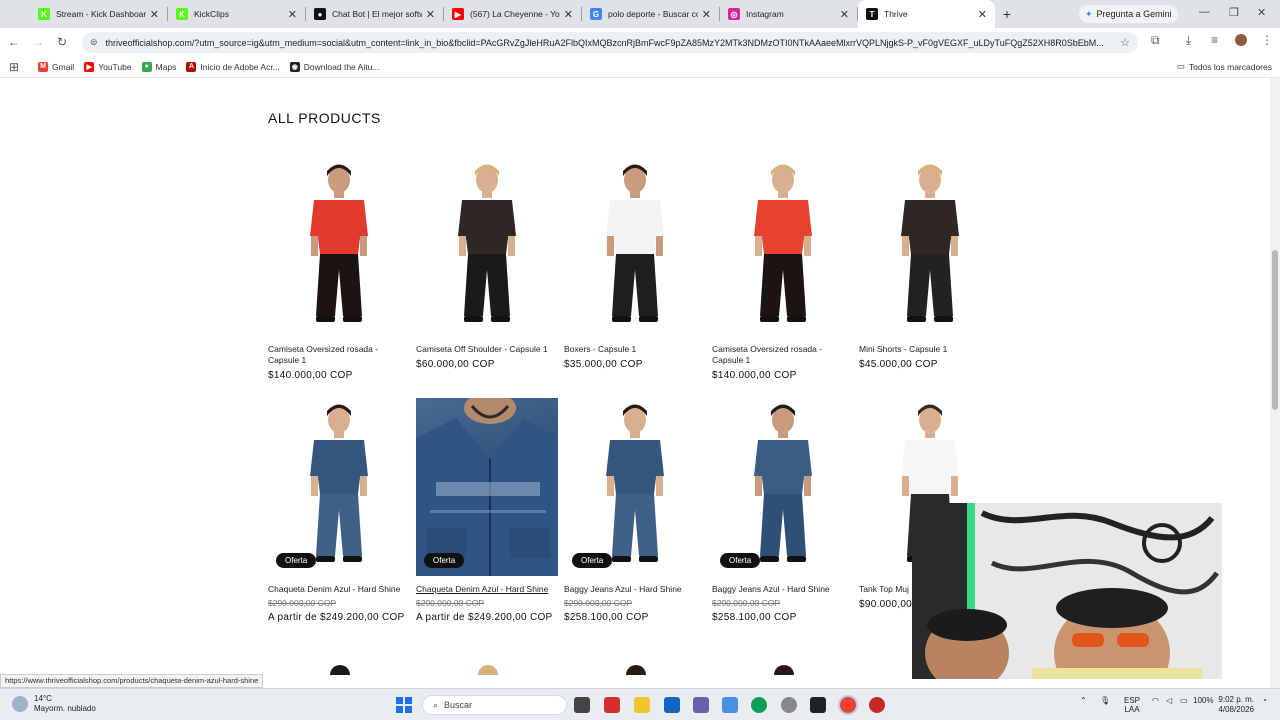 Image resolution: width=1280 pixels, height=720 pixels. What do you see at coordinates (1267, 40) in the screenshot?
I see `menu-icon: ⋮` at bounding box center [1267, 40].